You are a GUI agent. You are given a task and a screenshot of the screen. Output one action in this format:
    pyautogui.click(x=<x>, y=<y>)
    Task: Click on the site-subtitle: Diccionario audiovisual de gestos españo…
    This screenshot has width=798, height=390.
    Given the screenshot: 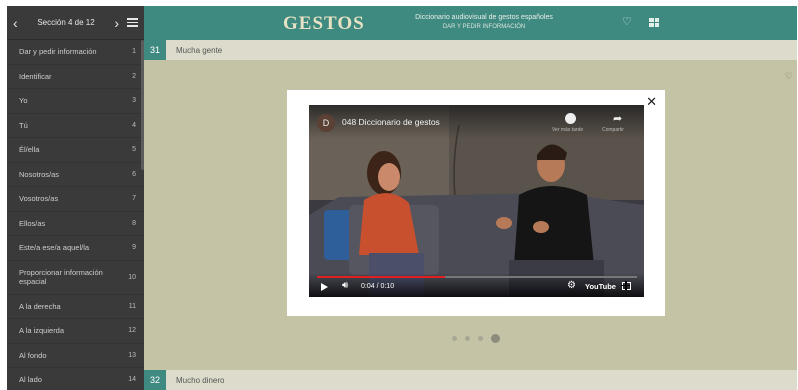 What is the action you would take?
    pyautogui.click(x=484, y=17)
    